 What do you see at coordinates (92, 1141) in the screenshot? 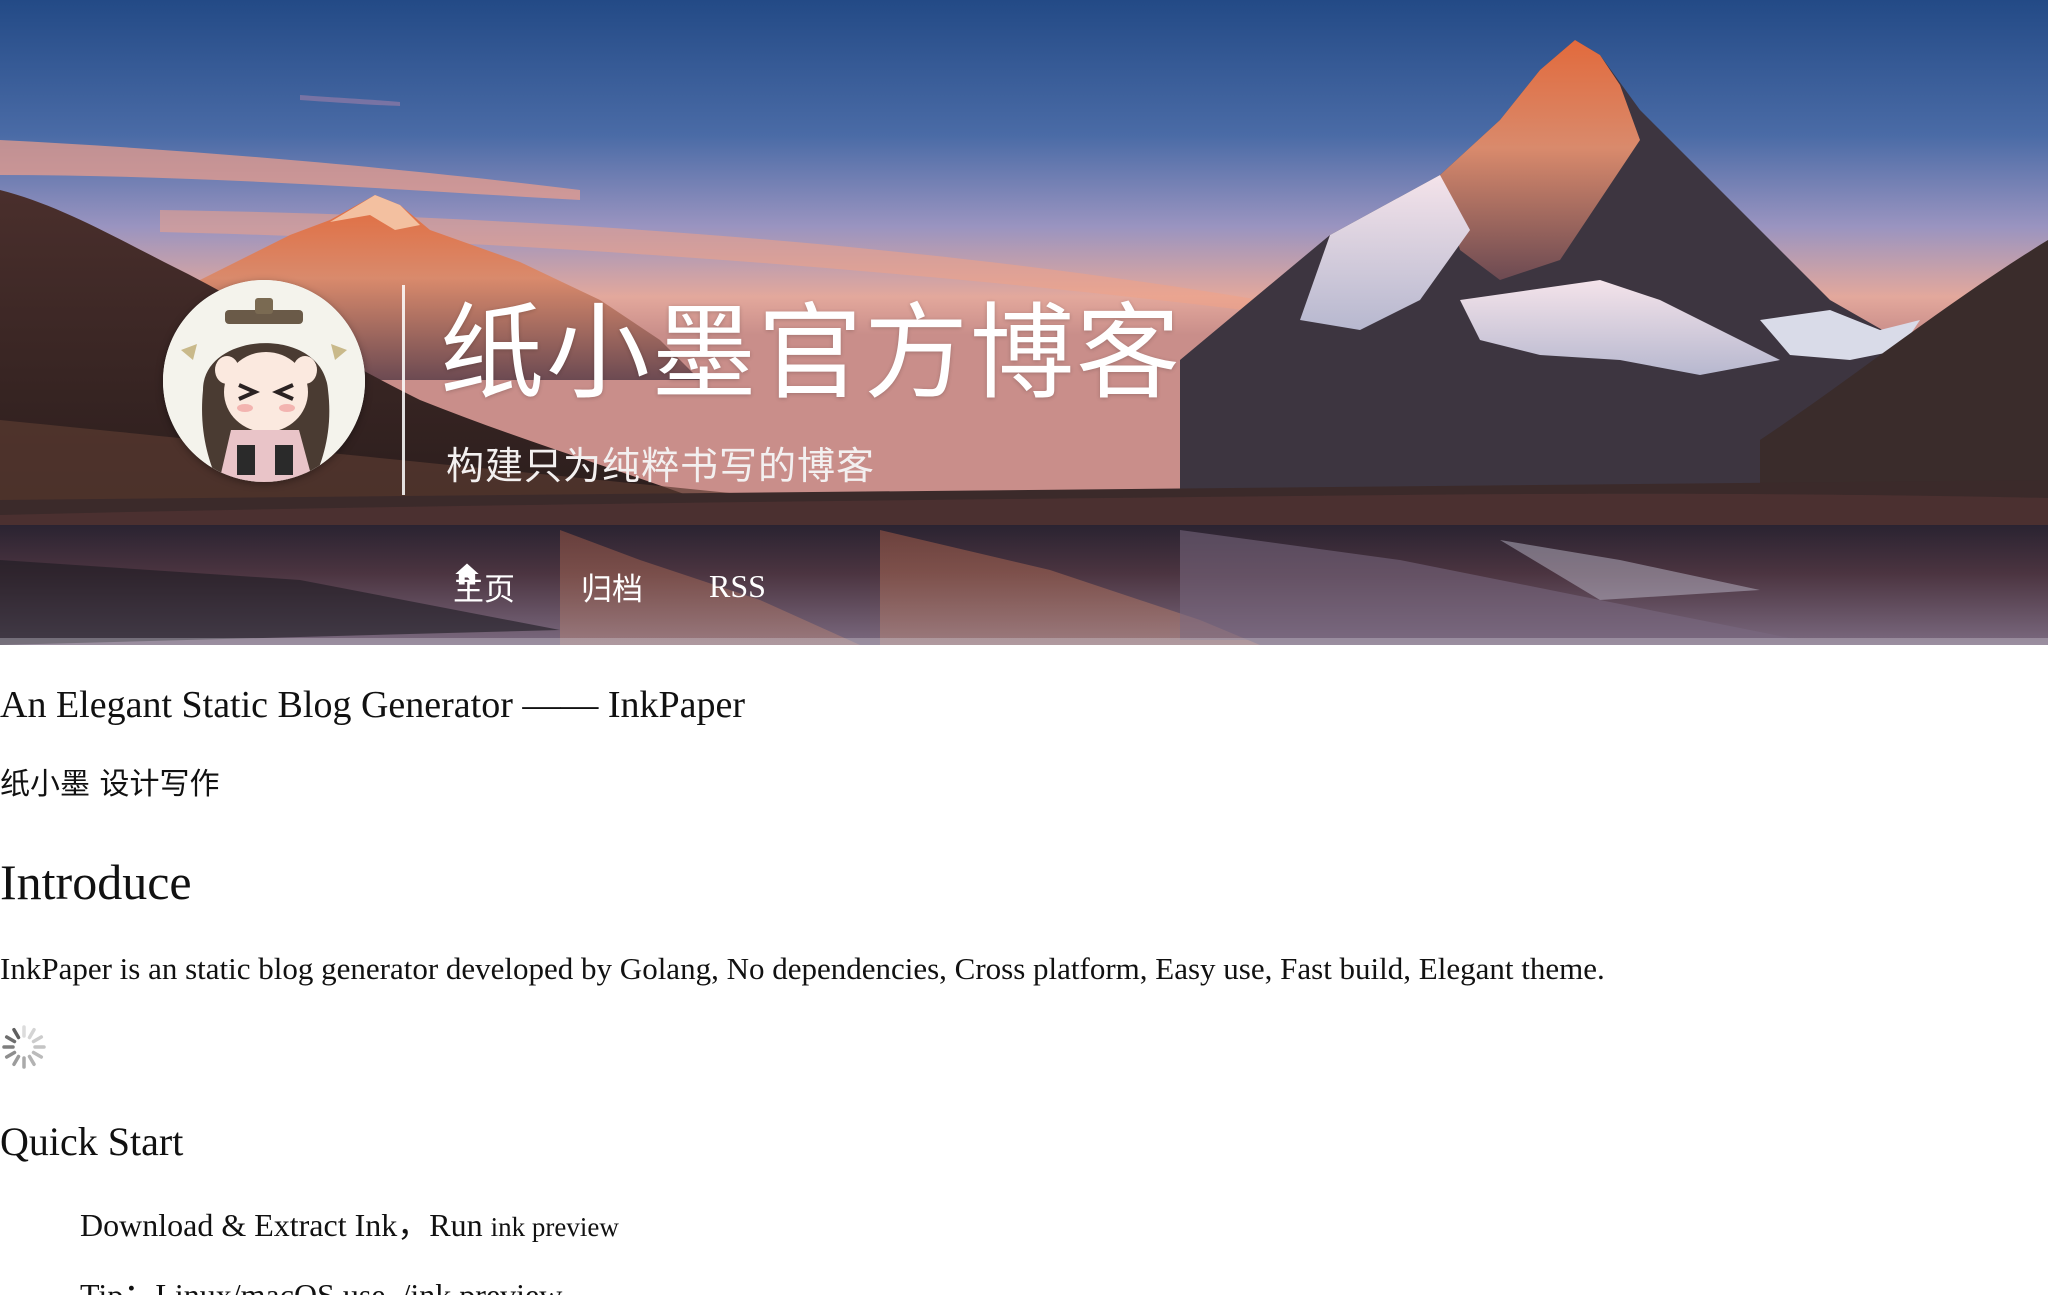
I see `section-heading-quick-start: Quick Start` at bounding box center [92, 1141].